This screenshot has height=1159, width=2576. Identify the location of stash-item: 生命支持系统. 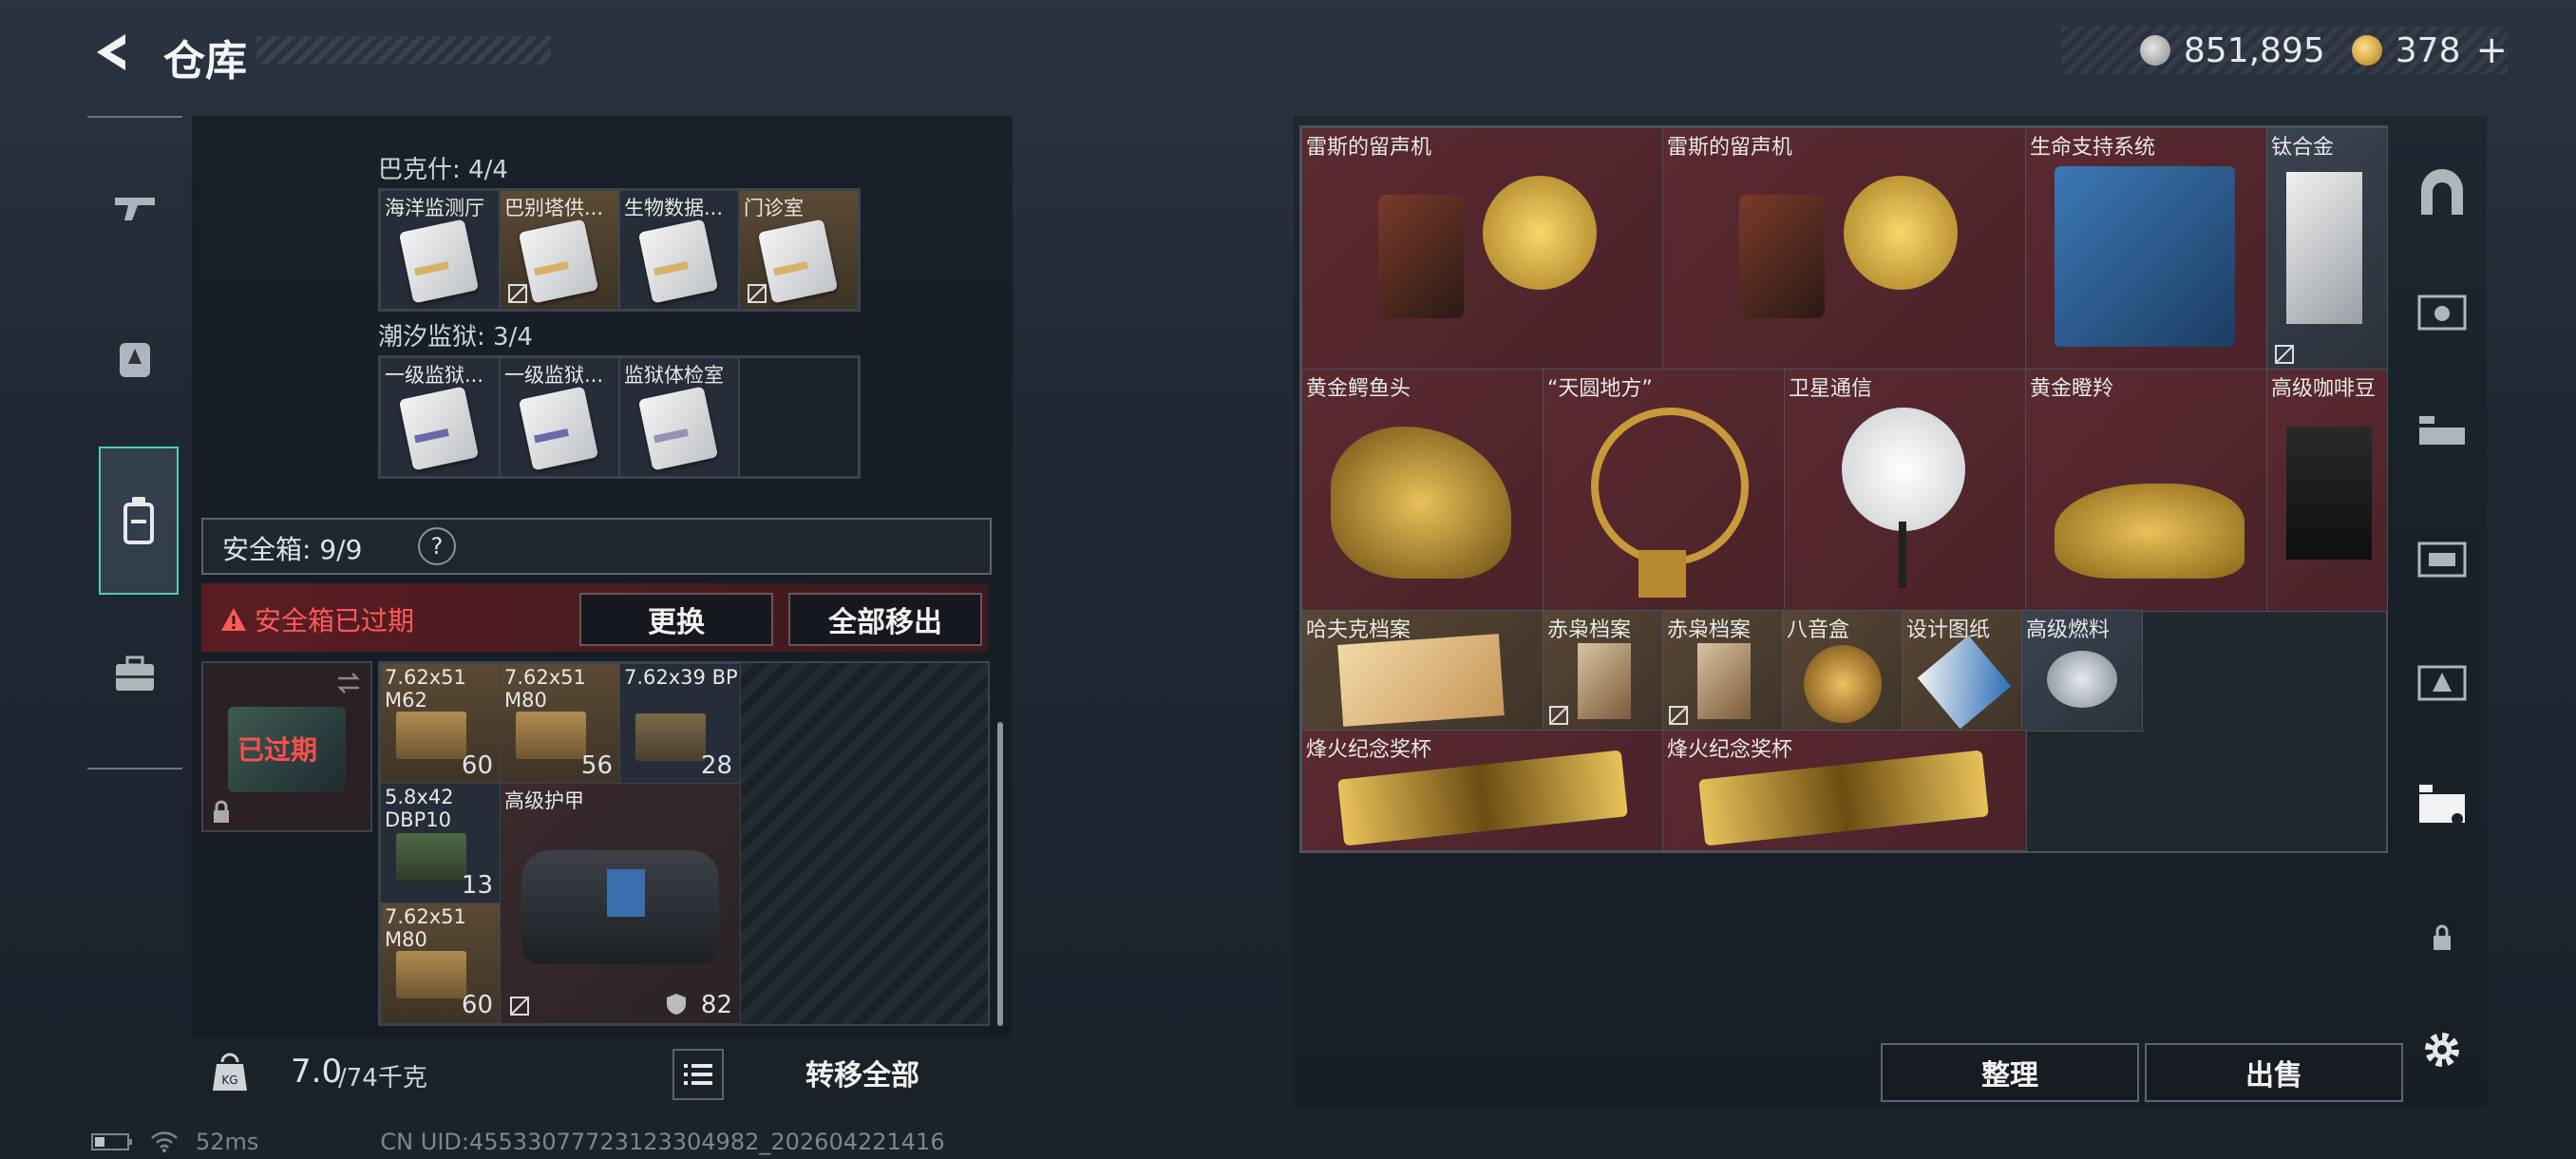
(2146, 248).